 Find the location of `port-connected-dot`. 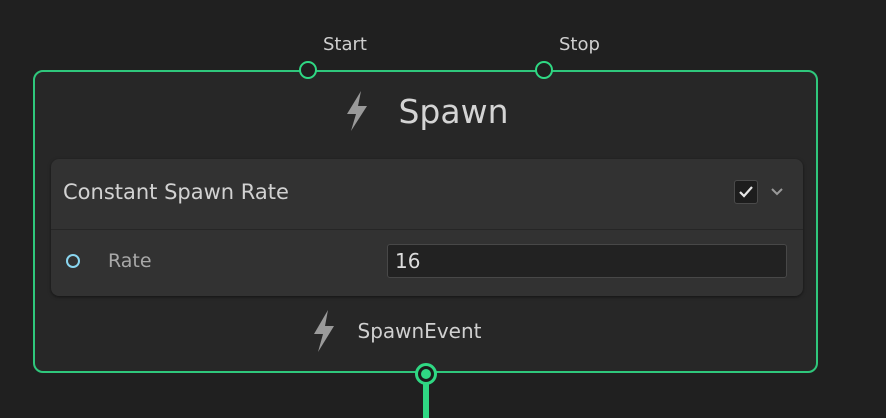

port-connected-dot is located at coordinates (426, 374).